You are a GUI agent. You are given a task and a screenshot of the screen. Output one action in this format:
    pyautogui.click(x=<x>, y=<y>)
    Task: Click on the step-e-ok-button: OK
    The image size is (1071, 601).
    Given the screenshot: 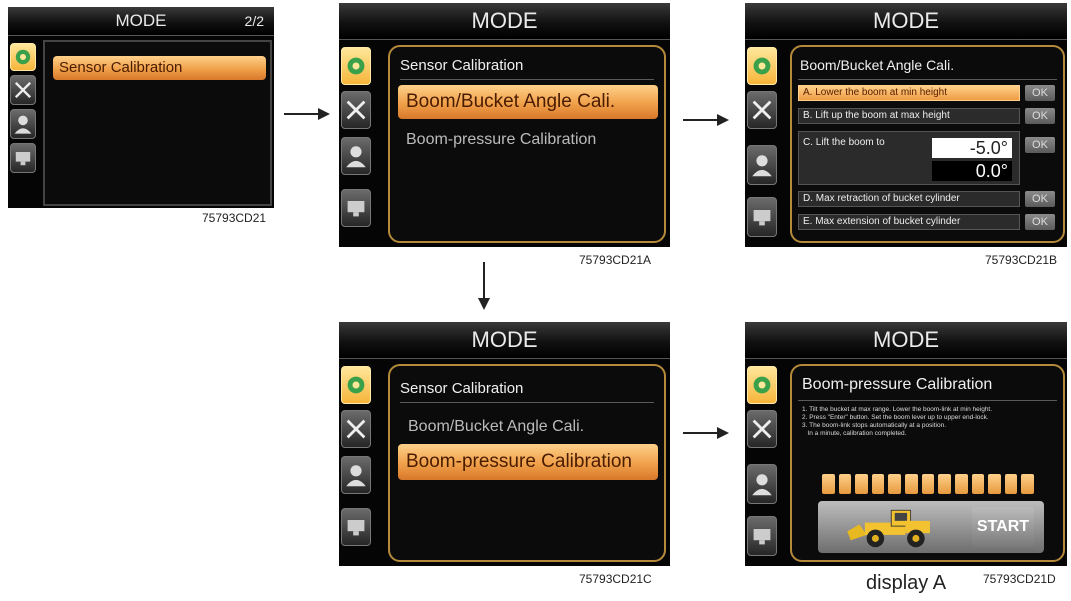 What is the action you would take?
    pyautogui.click(x=1040, y=222)
    